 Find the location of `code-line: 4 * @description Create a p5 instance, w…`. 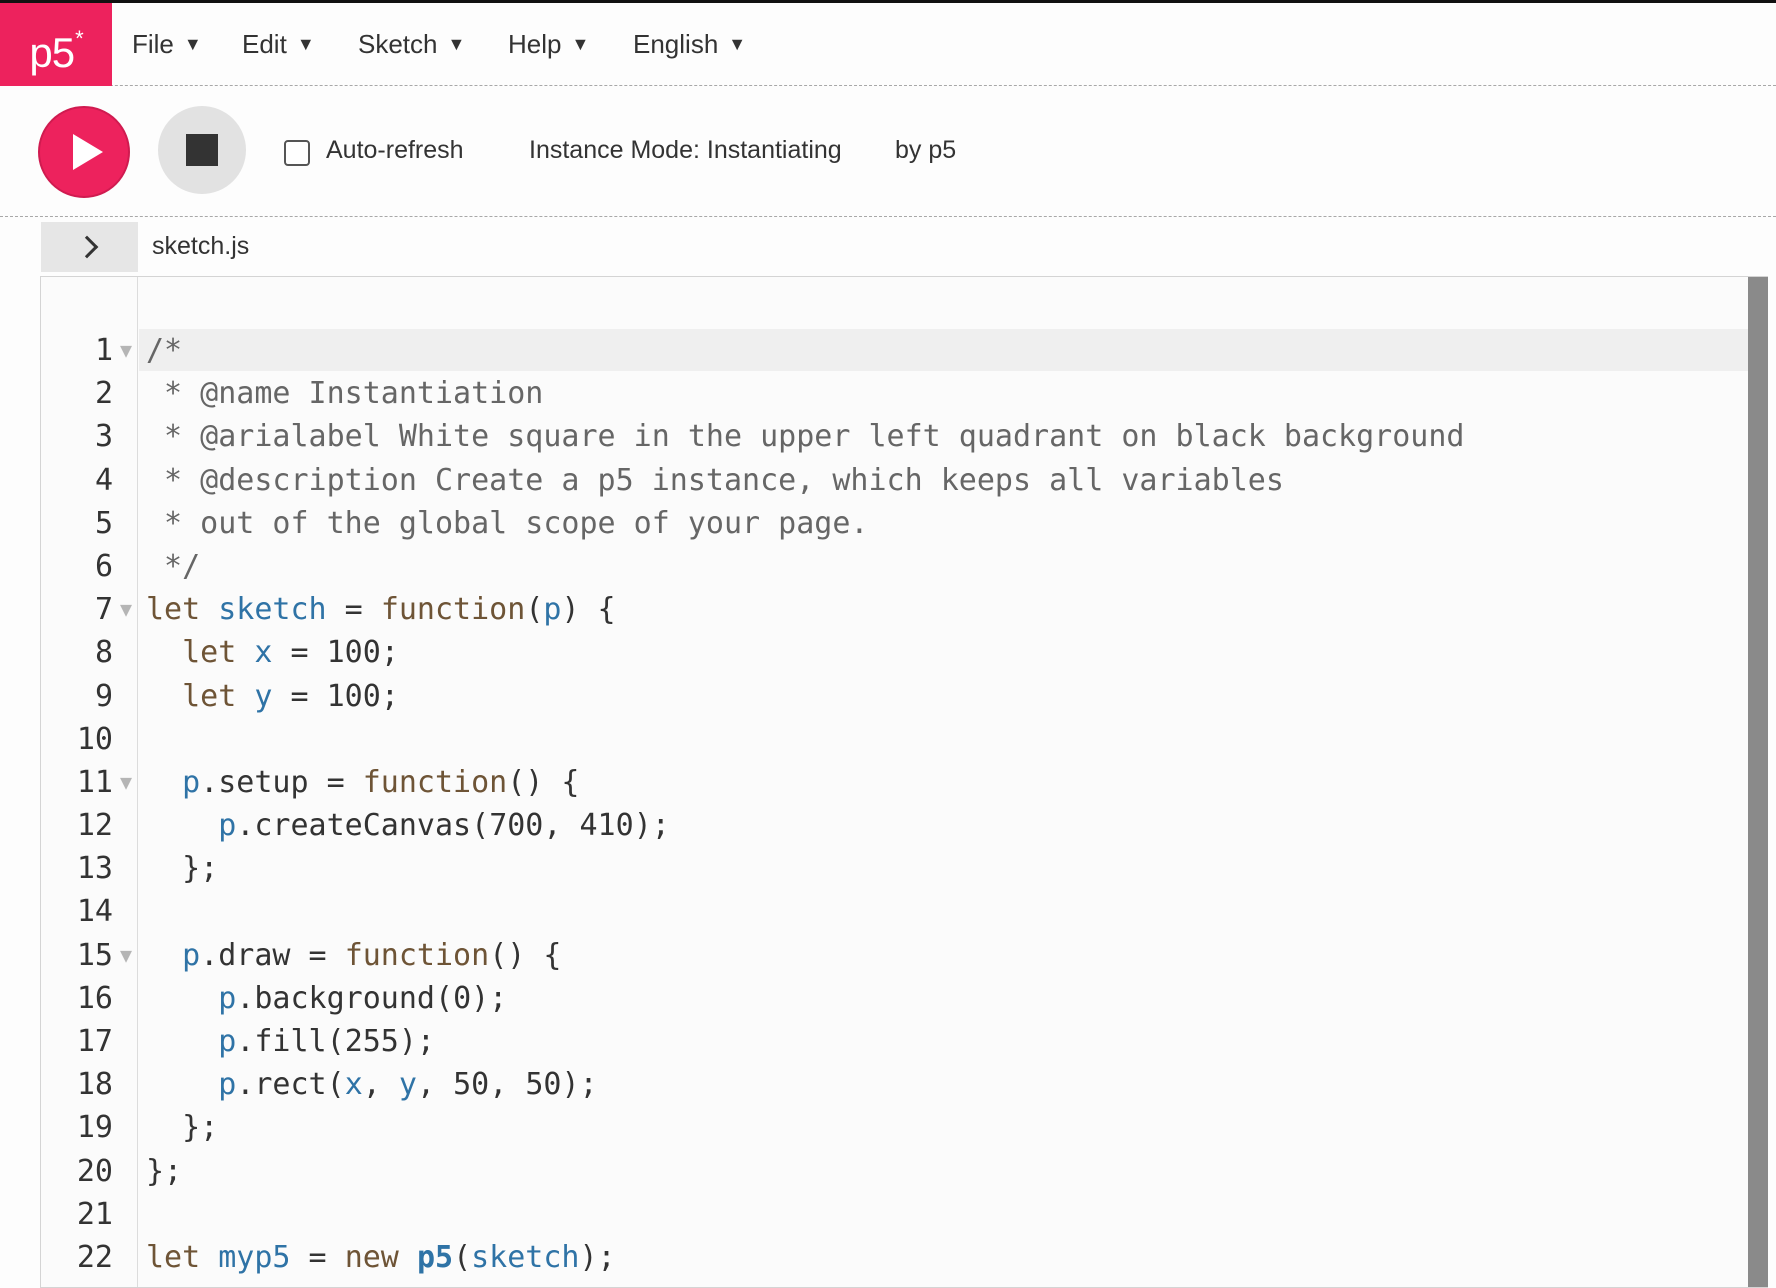

code-line: 4 * @description Create a p5 instance, w… is located at coordinates (895, 480).